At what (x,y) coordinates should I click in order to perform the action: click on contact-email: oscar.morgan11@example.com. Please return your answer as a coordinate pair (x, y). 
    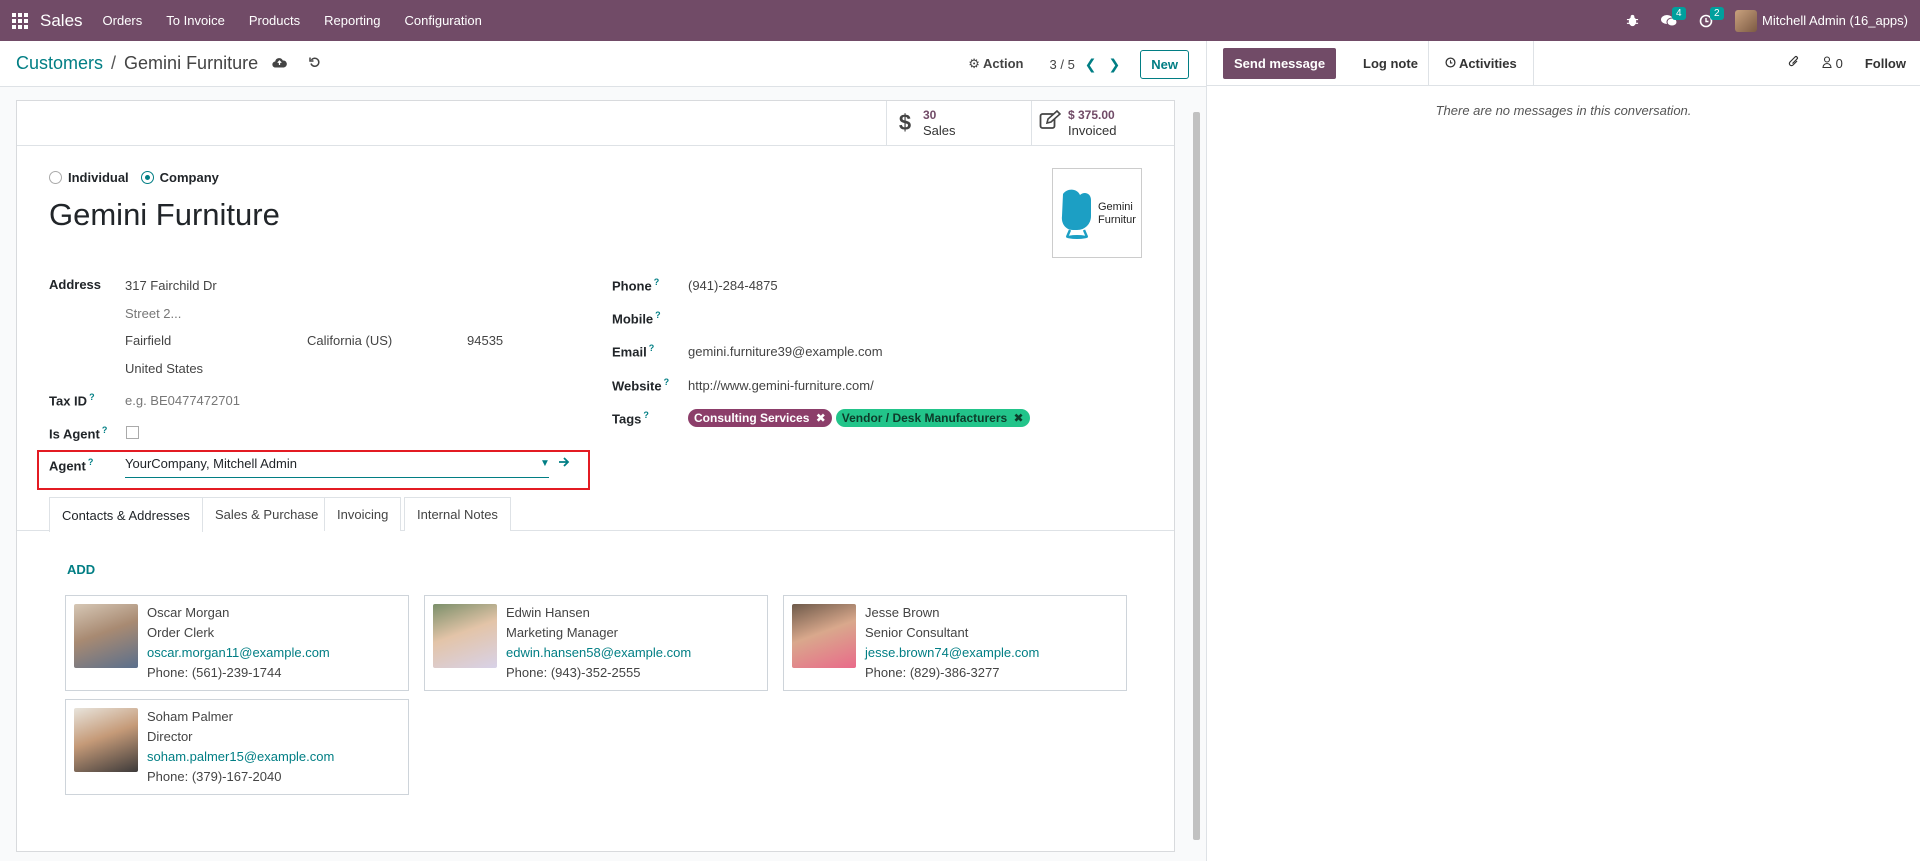
    Looking at the image, I should click on (238, 653).